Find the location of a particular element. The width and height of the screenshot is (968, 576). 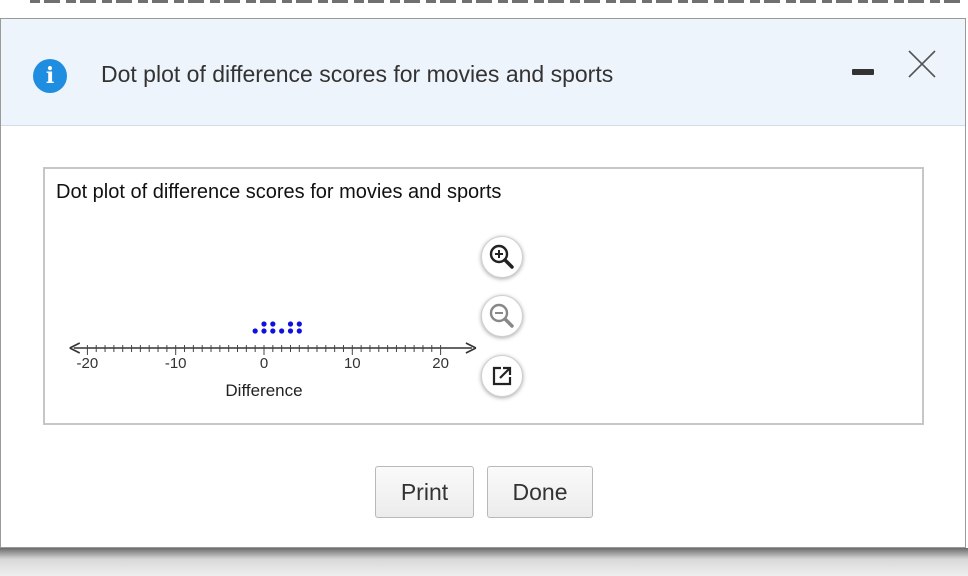

open-external-button is located at coordinates (502, 376).